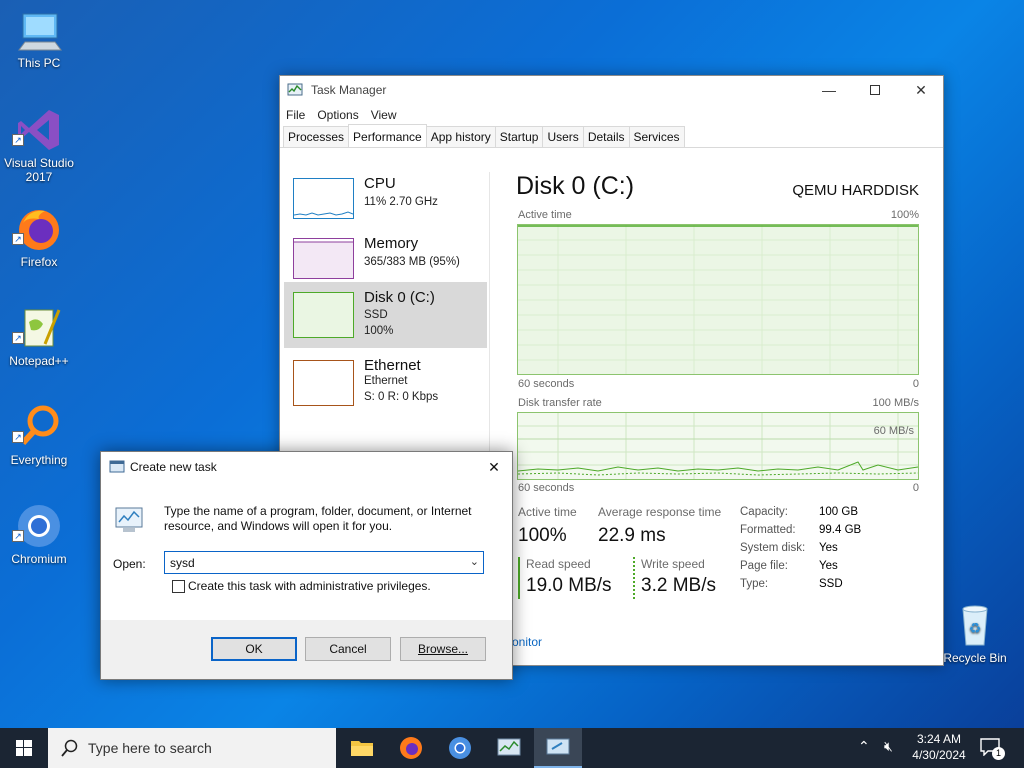 This screenshot has width=1024, height=768. Describe the element at coordinates (474, 561) in the screenshot. I see `chevron-down-icon: ⌄` at that location.